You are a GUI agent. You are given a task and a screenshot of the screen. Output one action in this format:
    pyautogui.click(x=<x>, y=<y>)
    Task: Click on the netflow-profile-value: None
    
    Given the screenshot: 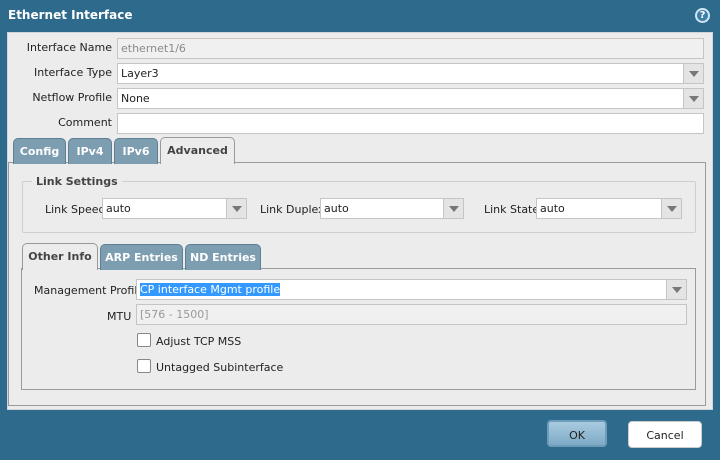 What is the action you would take?
    pyautogui.click(x=135, y=98)
    